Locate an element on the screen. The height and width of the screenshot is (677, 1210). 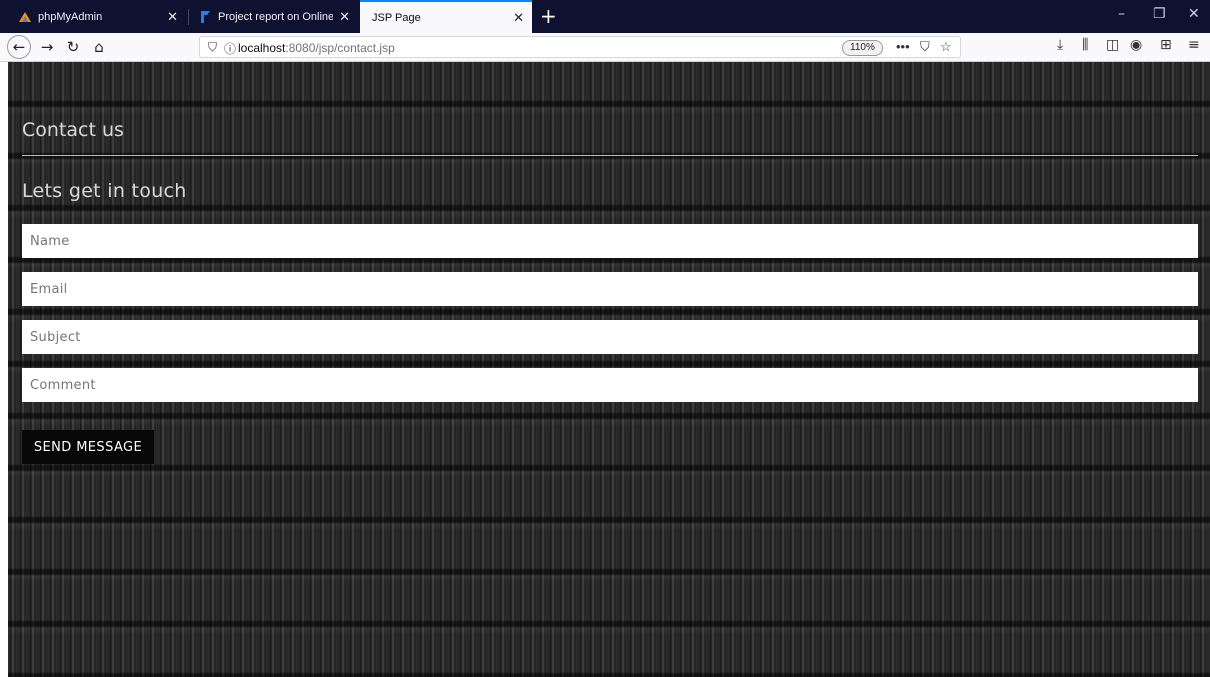
forward-button: → is located at coordinates (47, 47).